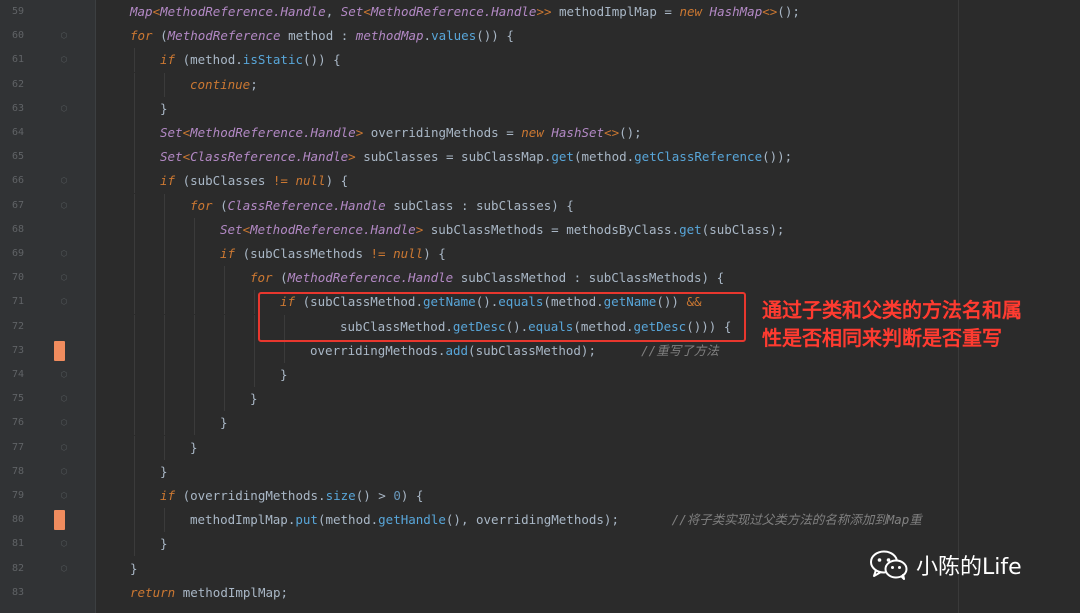 Image resolution: width=1080 pixels, height=613 pixels. I want to click on code-token: new, so click(694, 11).